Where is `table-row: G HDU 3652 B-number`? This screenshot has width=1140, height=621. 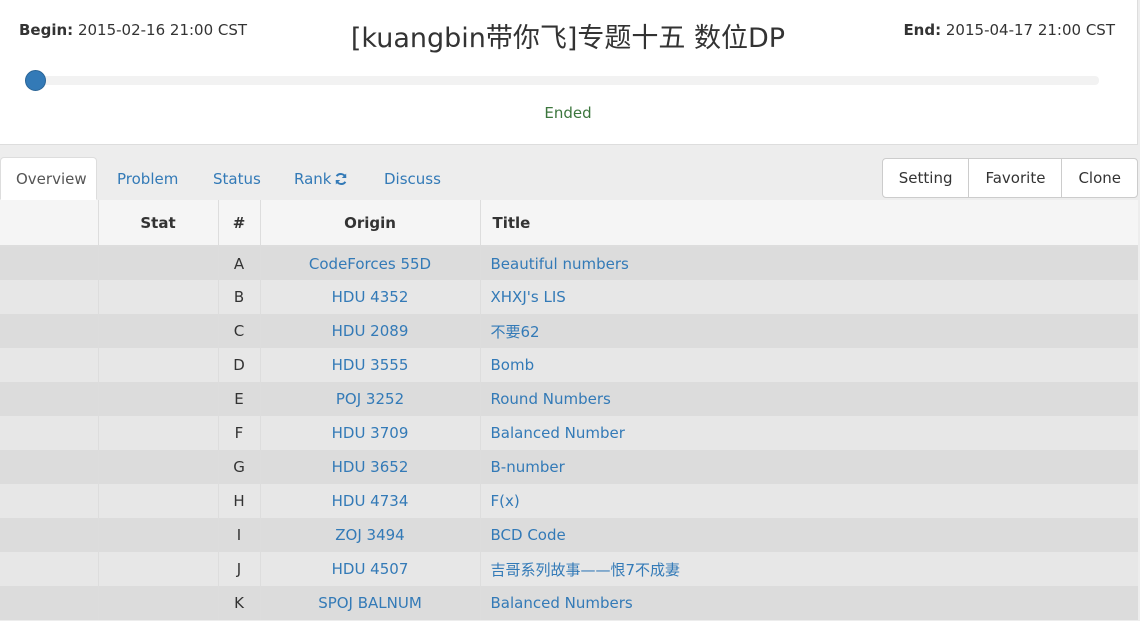 table-row: G HDU 3652 B-number is located at coordinates (569, 467).